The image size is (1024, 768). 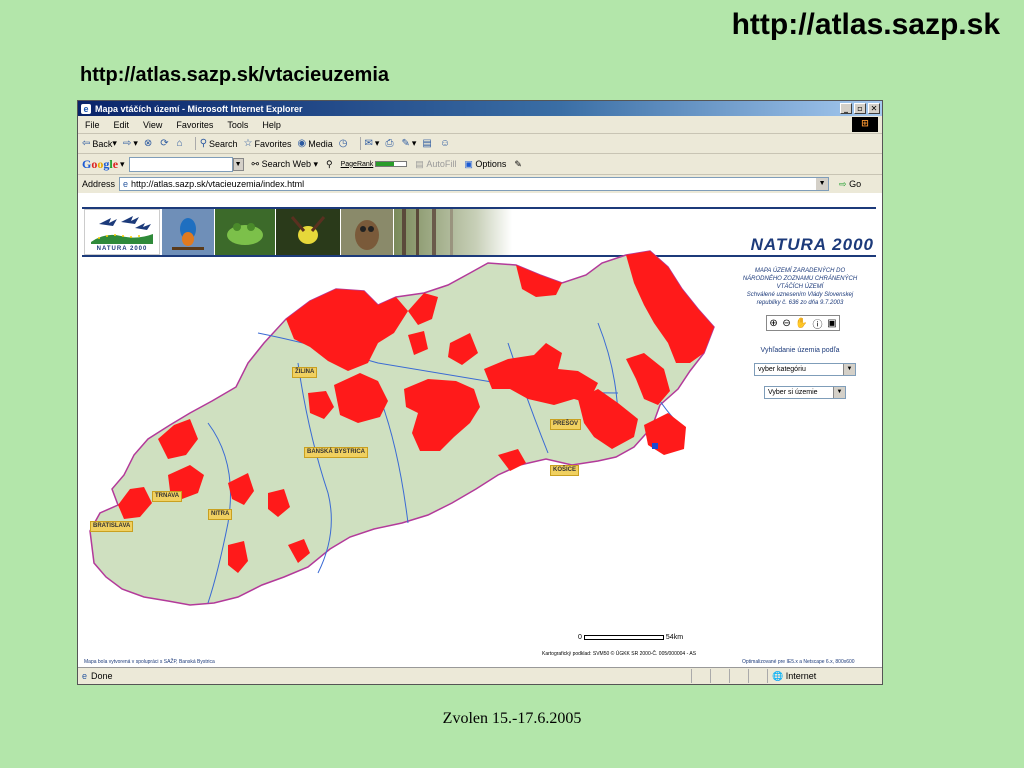 I want to click on scale-bar: 0 54km, so click(x=630, y=637).